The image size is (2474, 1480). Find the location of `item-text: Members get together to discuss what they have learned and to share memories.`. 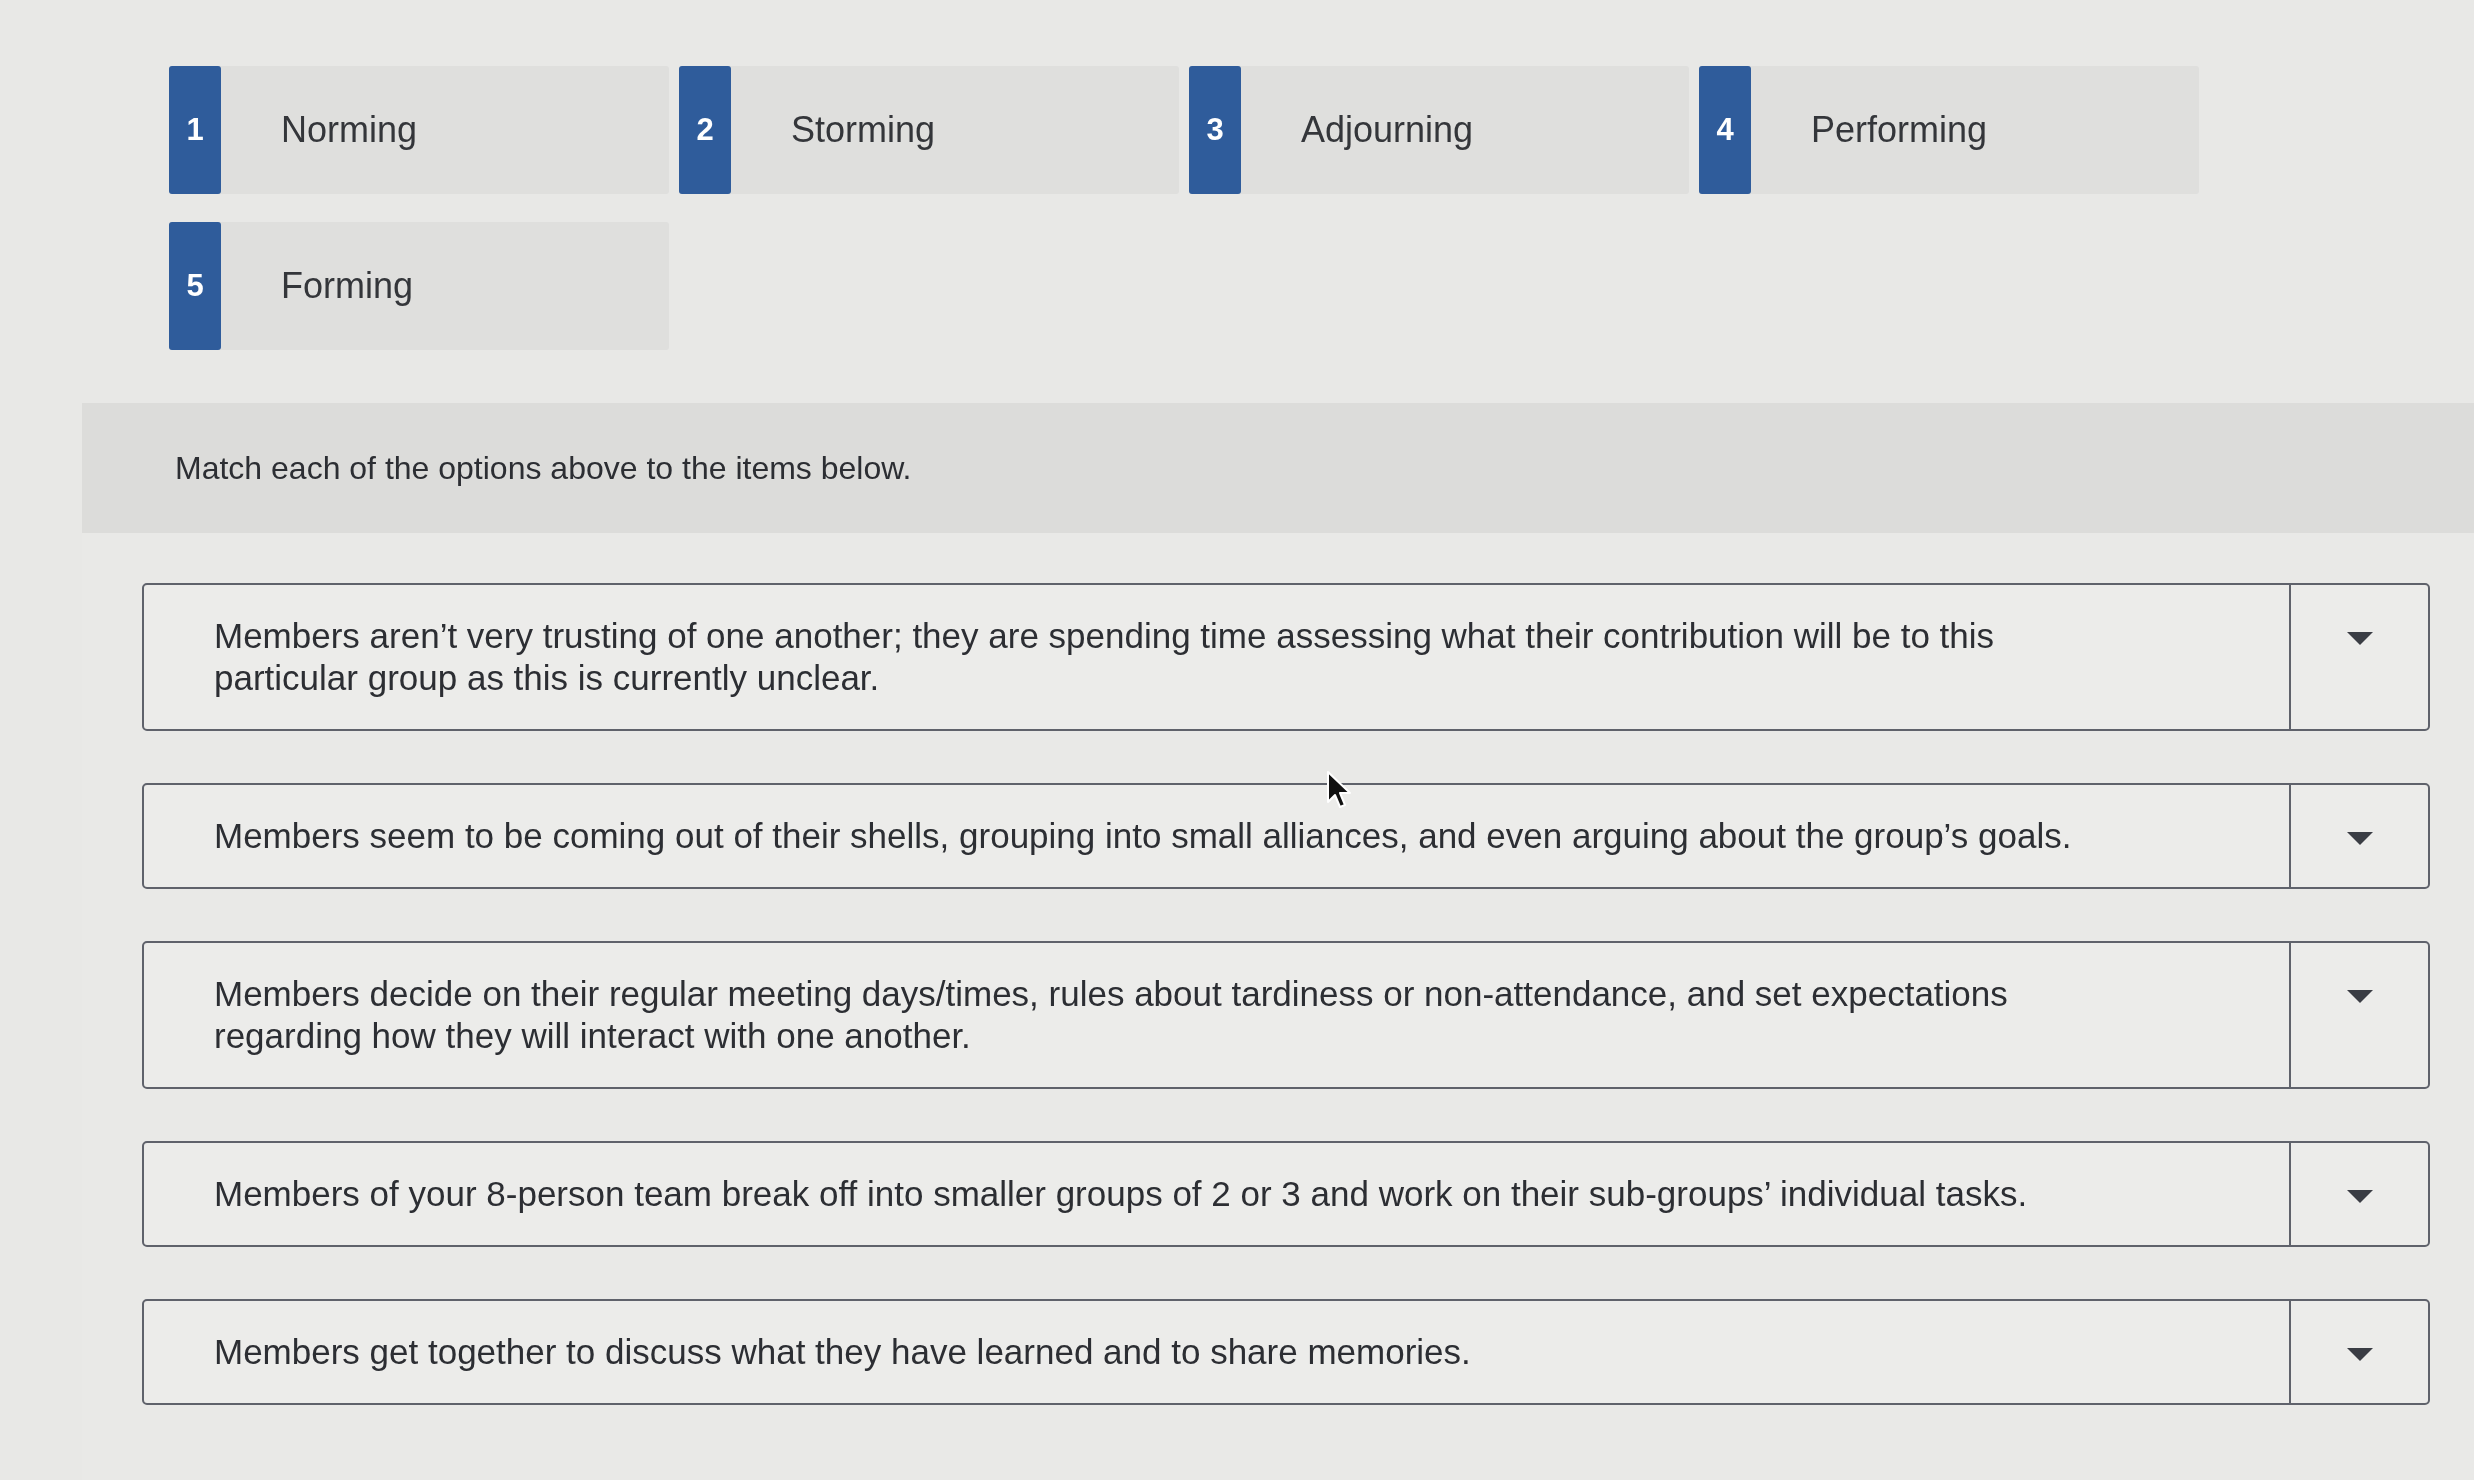

item-text: Members get together to discuss what they have learned and to share memories. is located at coordinates (843, 1352).